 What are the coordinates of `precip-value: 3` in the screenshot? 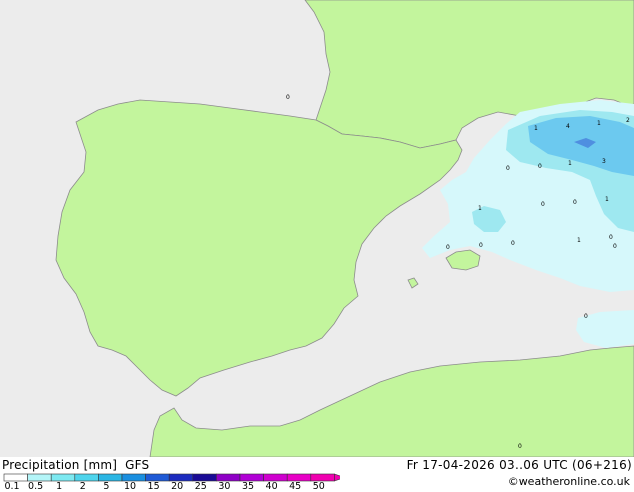 It's located at (604, 161).